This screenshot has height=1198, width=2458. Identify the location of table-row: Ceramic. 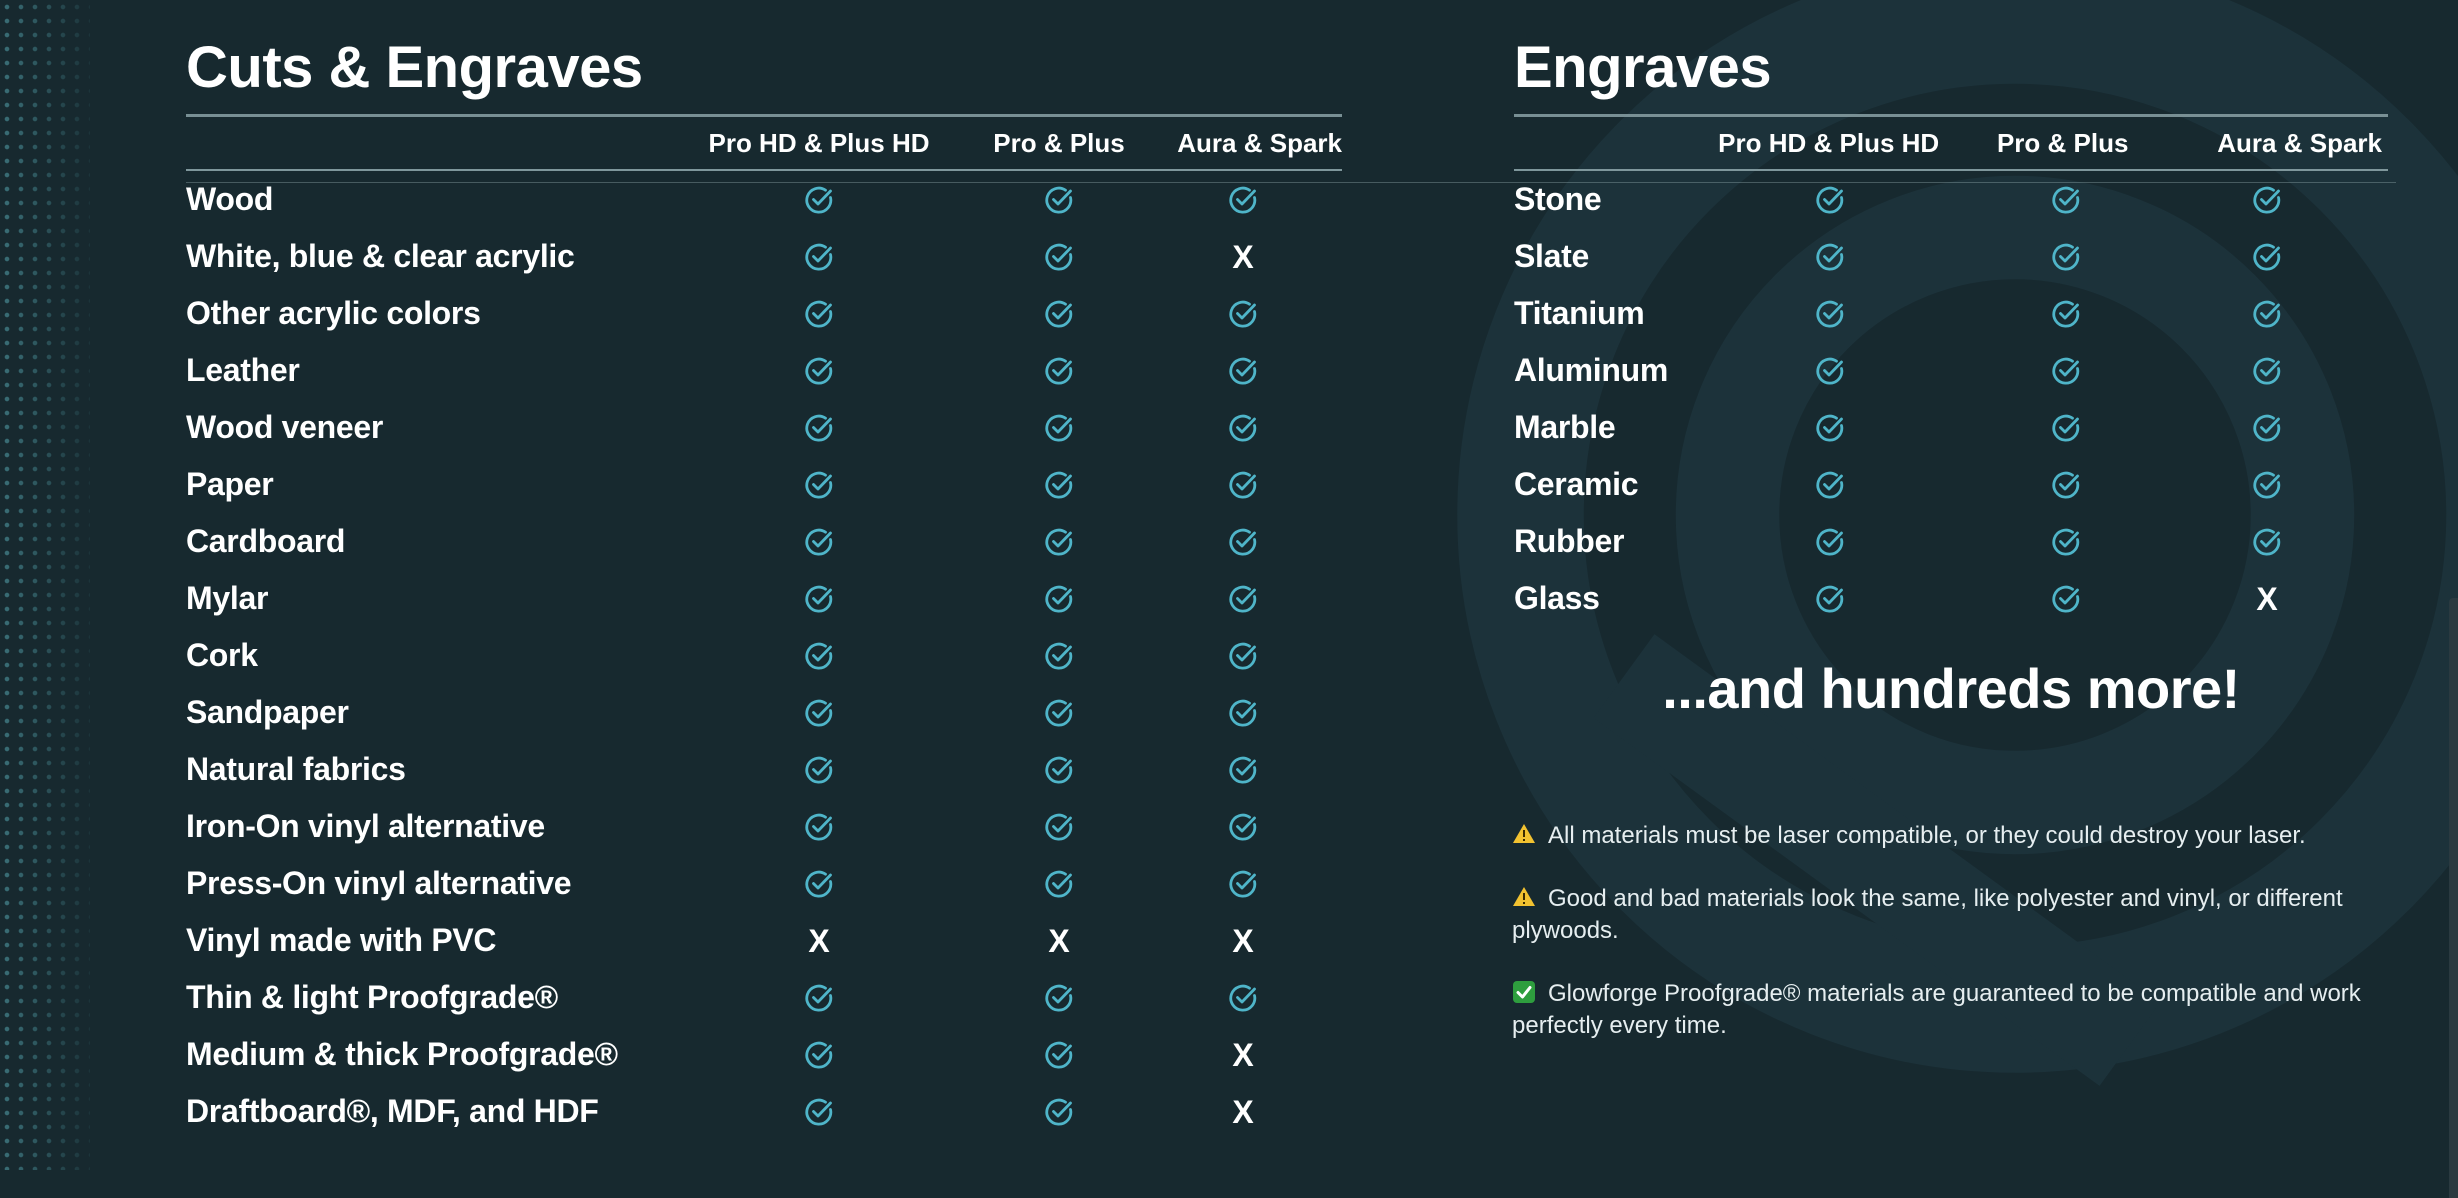
(1951, 484).